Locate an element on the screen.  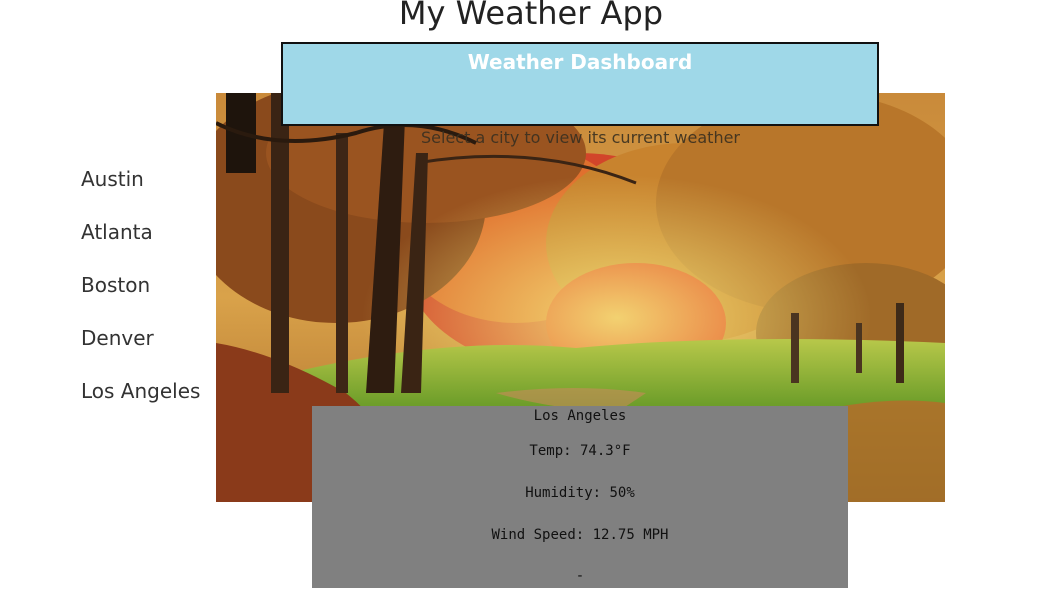
weather-city-name: Los Angeles is located at coordinates (580, 416).